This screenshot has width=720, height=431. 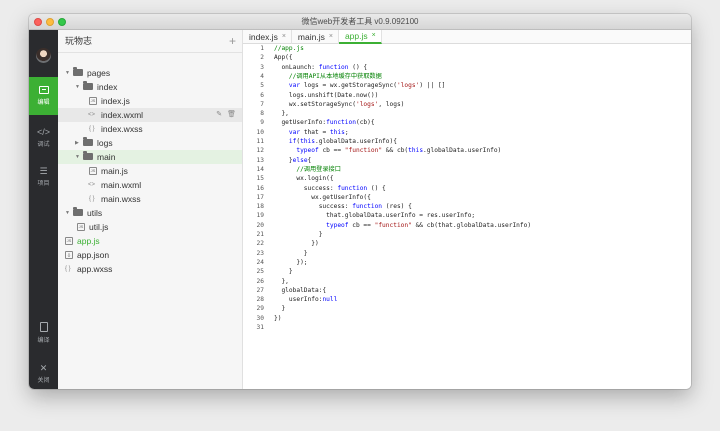 What do you see at coordinates (292, 160) in the screenshot?
I see `code-line: }else{` at bounding box center [292, 160].